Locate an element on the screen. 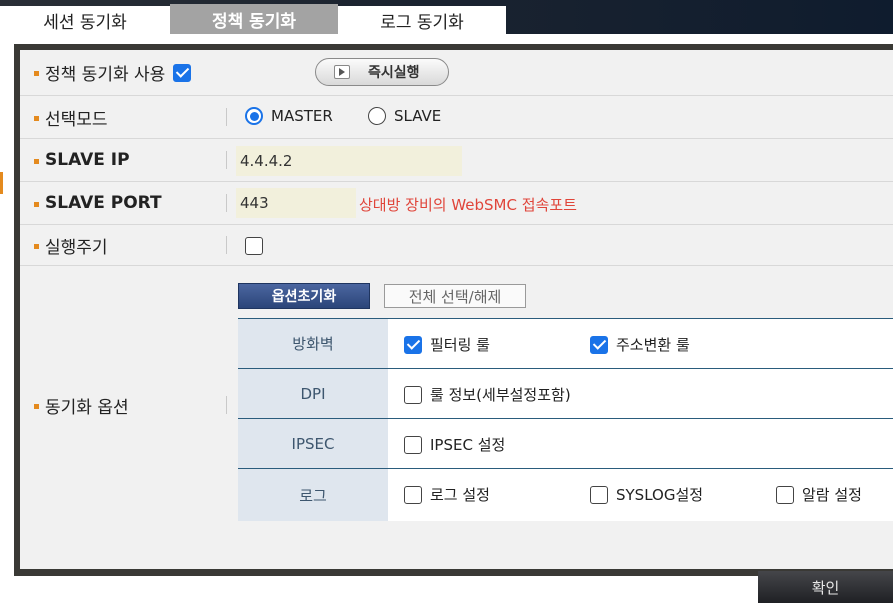 The height and width of the screenshot is (611, 893). options-row-body: IPSEC 설정 is located at coordinates (640, 443).